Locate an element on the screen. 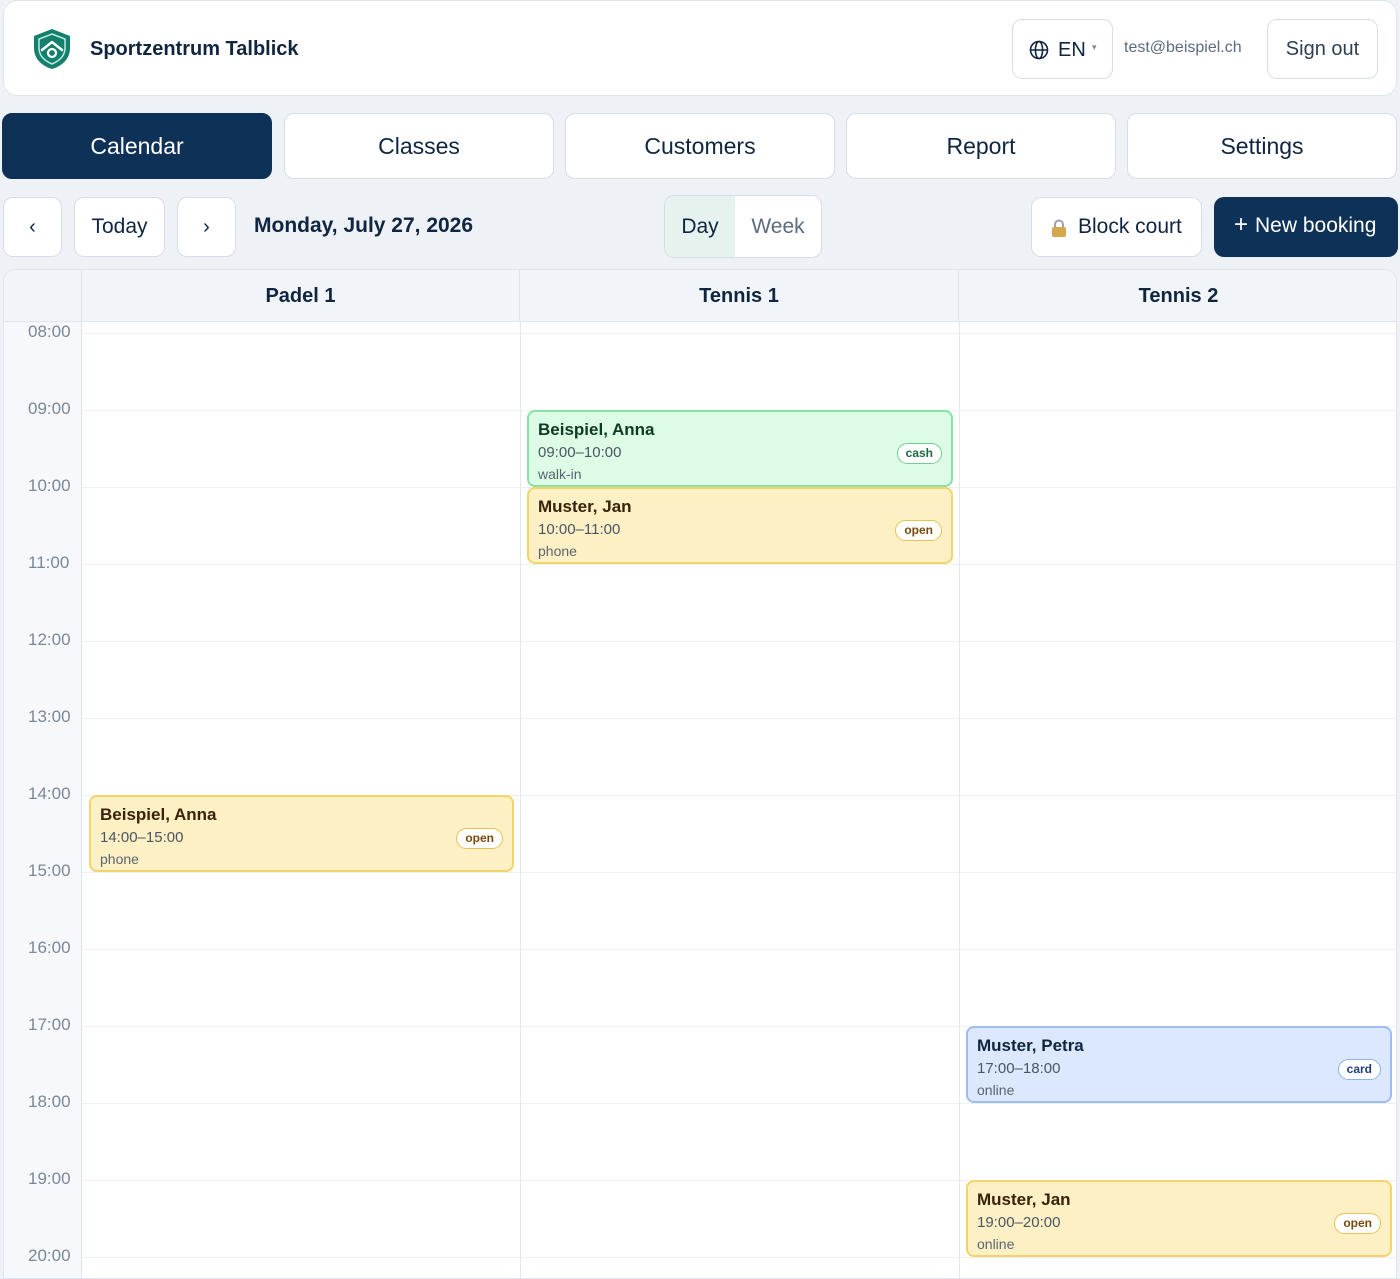 Image resolution: width=1400 pixels, height=1279 pixels. time-label: 15:00 is located at coordinates (49, 870).